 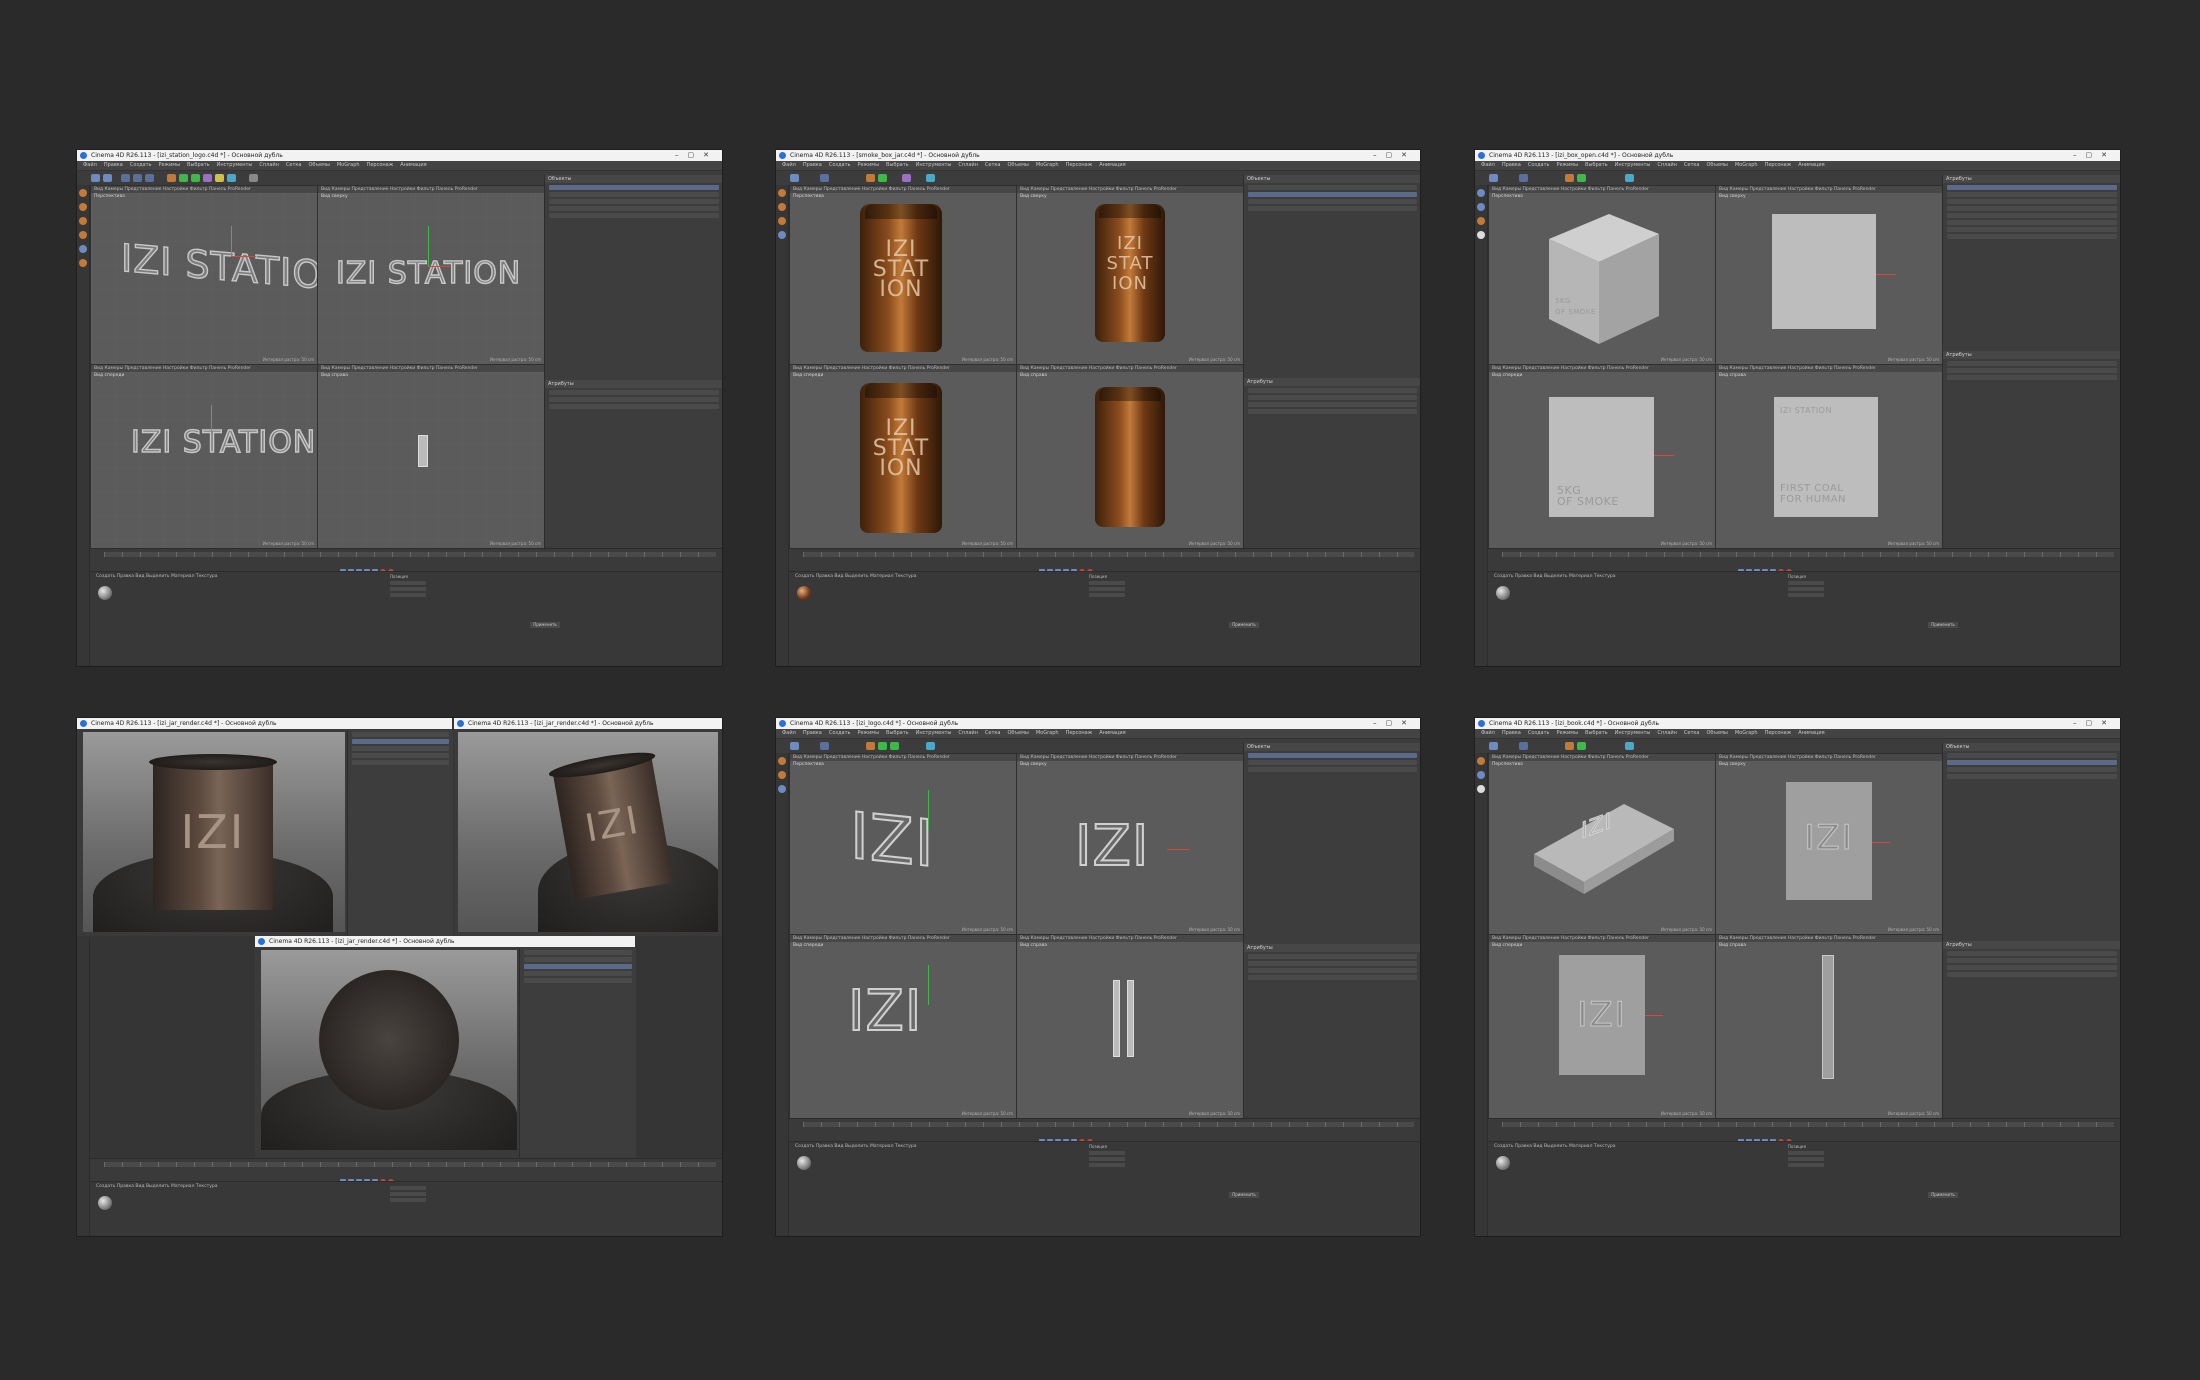 I want to click on right-panels: Атрибуты Атрибуты, so click(x=2031, y=361).